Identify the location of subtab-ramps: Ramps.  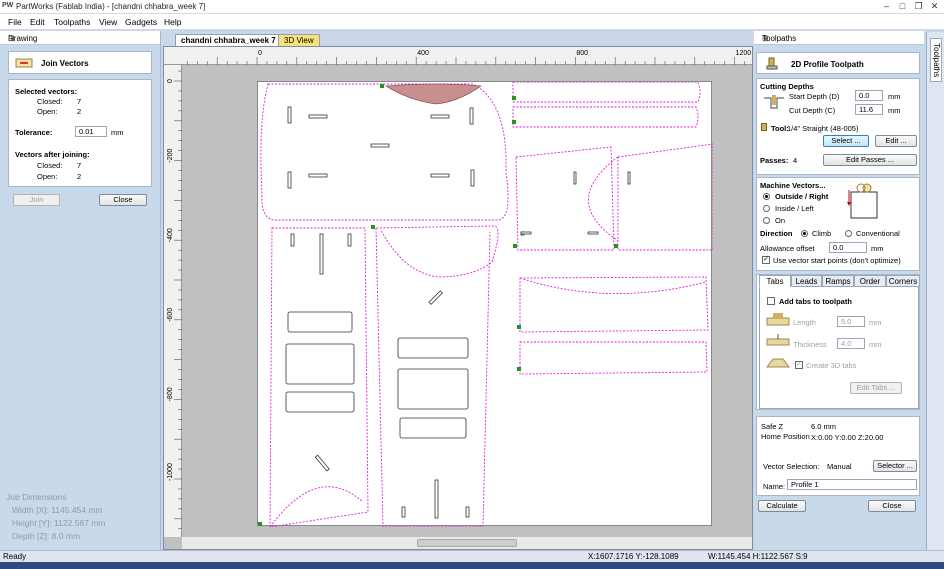
(838, 281).